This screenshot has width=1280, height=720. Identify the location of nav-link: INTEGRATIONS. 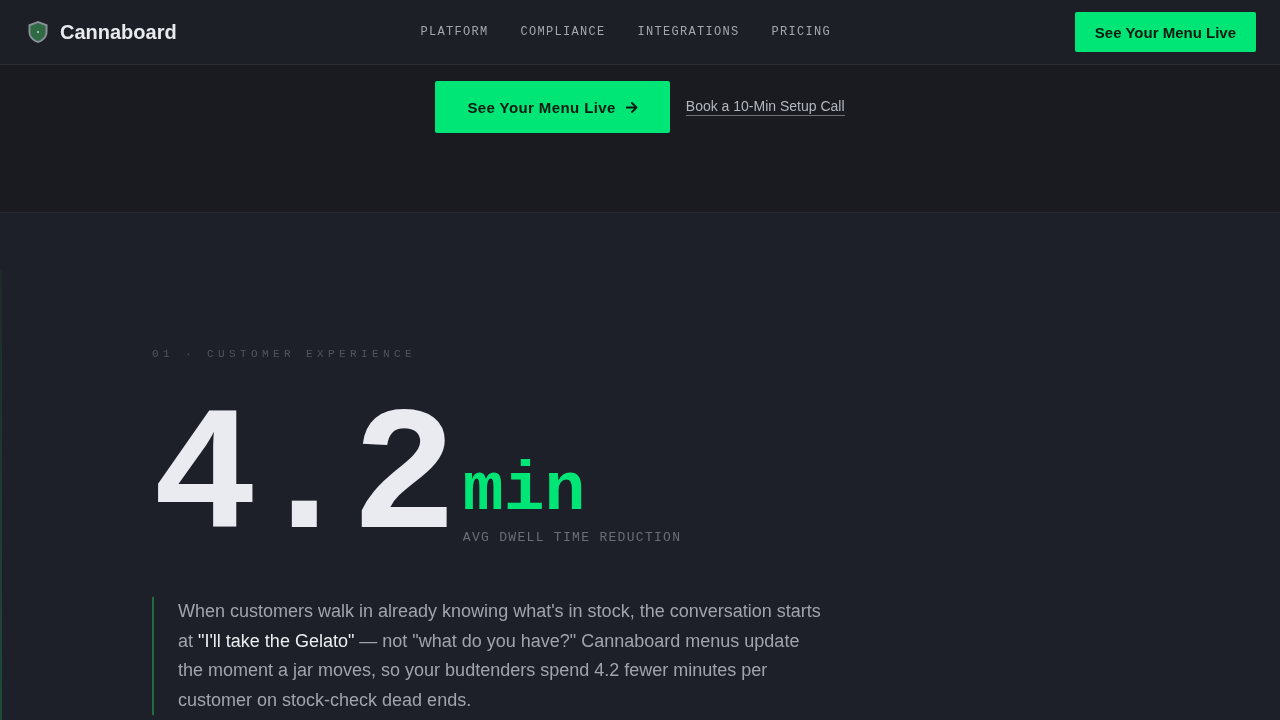
(688, 32).